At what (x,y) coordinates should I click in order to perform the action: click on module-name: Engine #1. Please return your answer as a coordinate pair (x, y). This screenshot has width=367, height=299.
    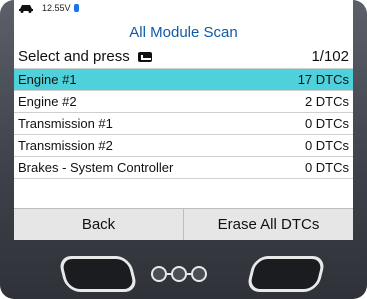
    Looking at the image, I should click on (47, 79).